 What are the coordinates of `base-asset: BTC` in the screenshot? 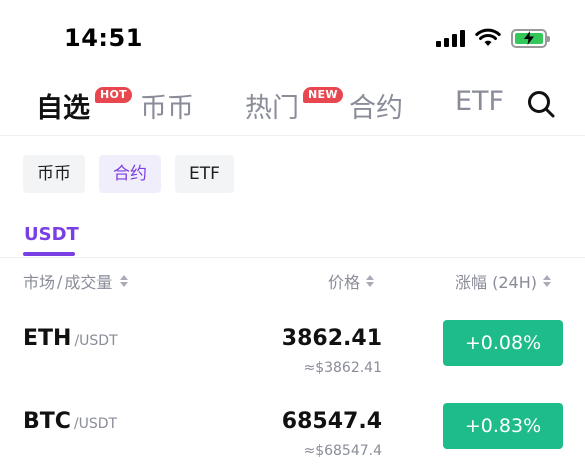 It's located at (47, 421).